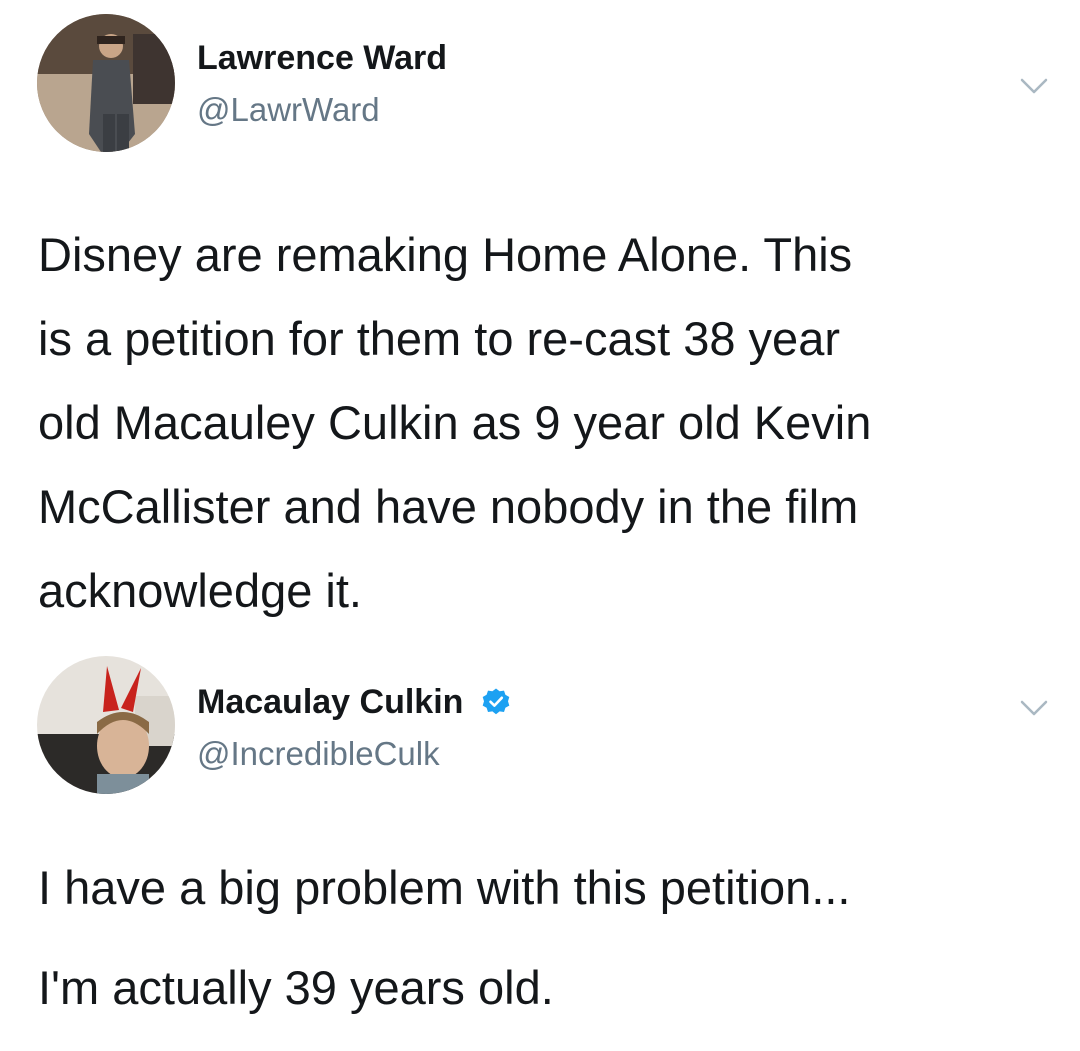  Describe the element at coordinates (322, 58) in the screenshot. I see `display-name: Lawrence Ward` at that location.